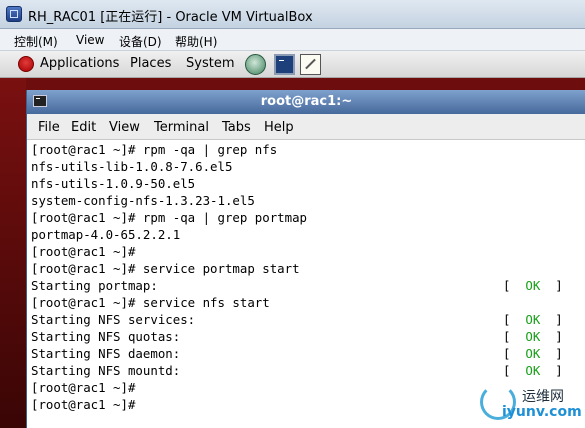 This screenshot has height=428, width=585. What do you see at coordinates (124, 127) in the screenshot?
I see `terminal-menu-view: View` at bounding box center [124, 127].